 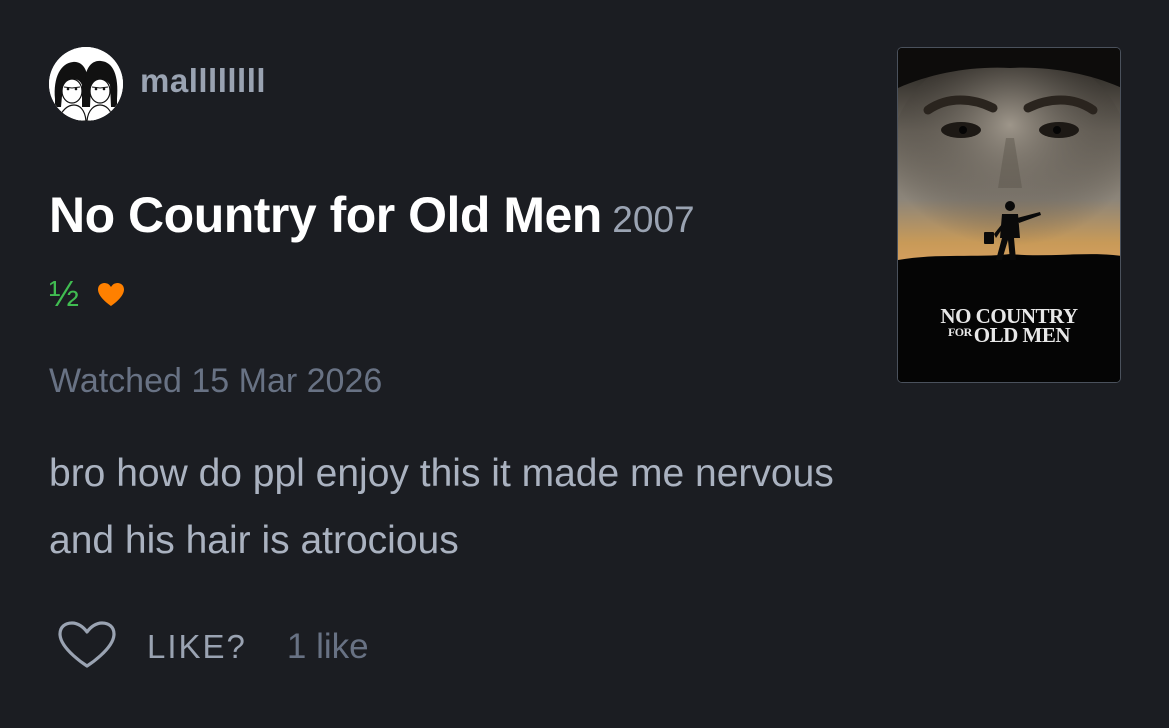 I want to click on rating-row: ½, so click(x=87, y=294).